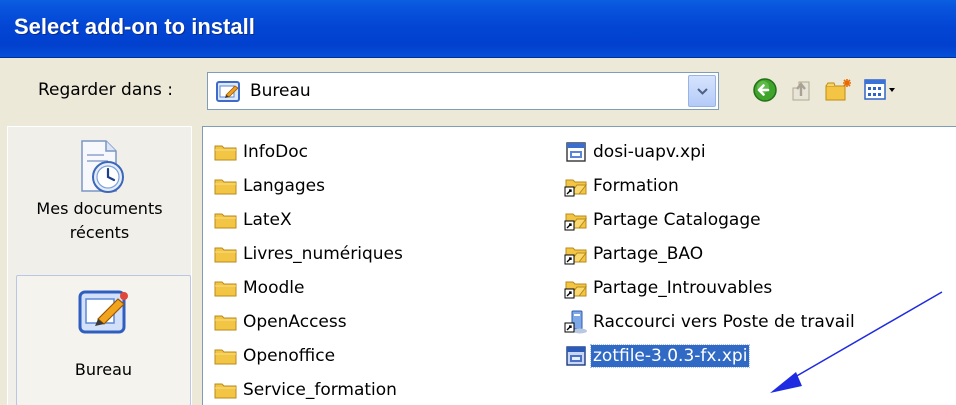 The height and width of the screenshot is (405, 956). I want to click on computer-shortcut-icon, so click(576, 322).